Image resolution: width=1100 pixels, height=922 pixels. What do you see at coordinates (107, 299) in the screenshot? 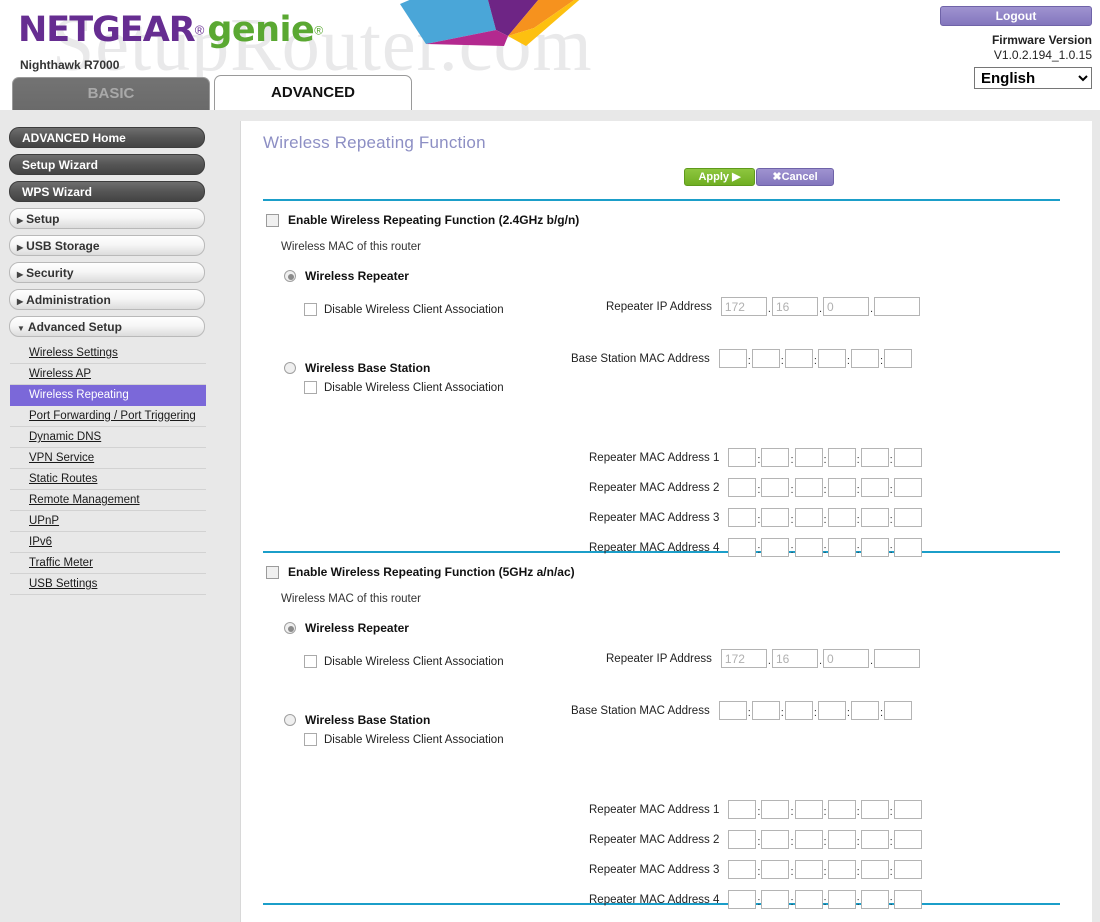
I see `sidebar-item-administration: ▶ Administration` at bounding box center [107, 299].